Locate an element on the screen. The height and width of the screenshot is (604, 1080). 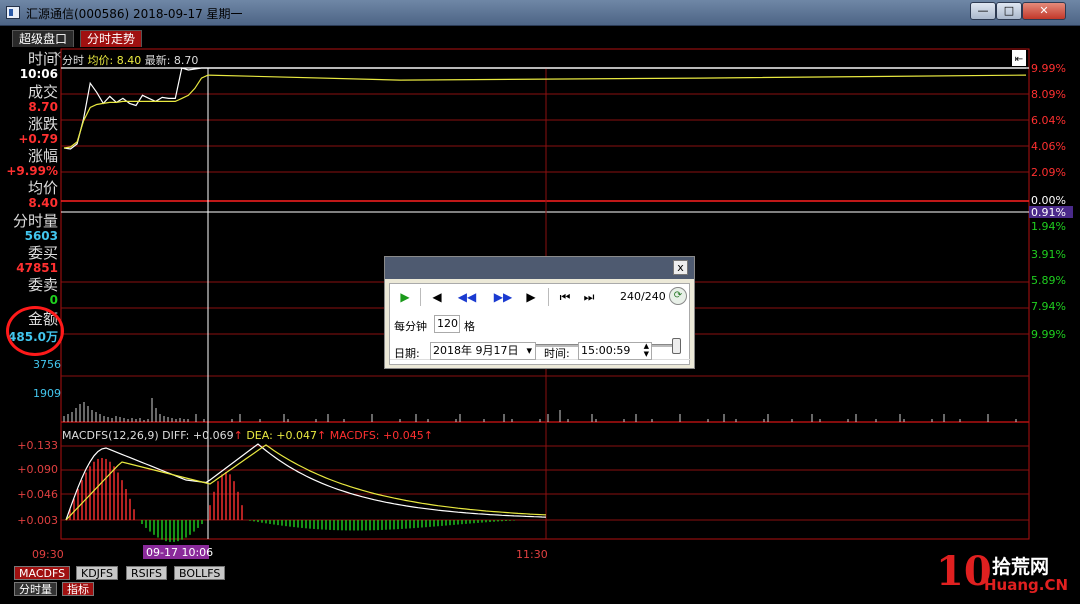
per-min-label: 每分钟 is located at coordinates (410, 326).